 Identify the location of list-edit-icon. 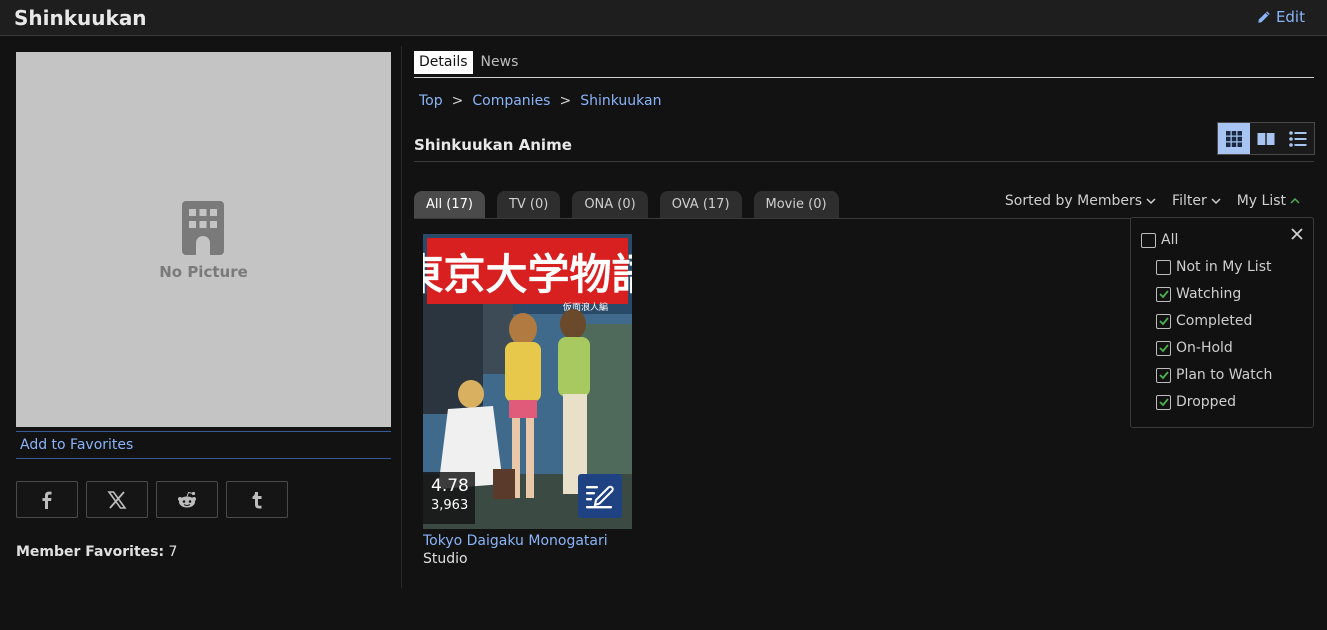
(600, 497).